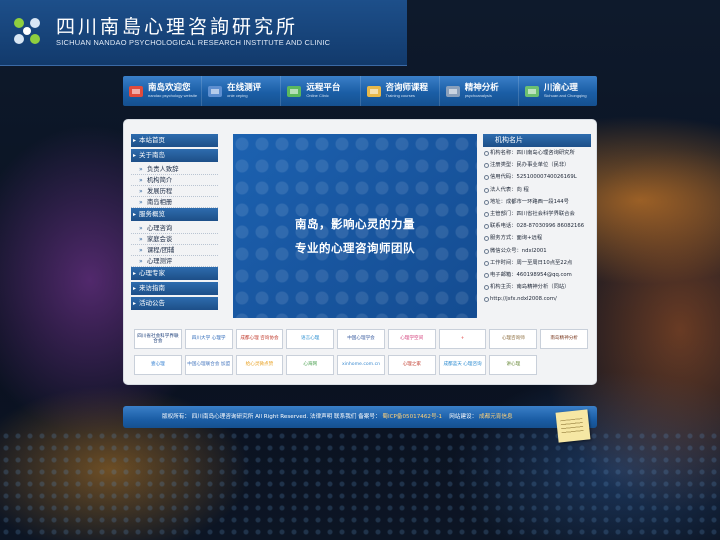  What do you see at coordinates (259, 364) in the screenshot?
I see `partner-logo-link: 给心灵微点赞` at bounding box center [259, 364].